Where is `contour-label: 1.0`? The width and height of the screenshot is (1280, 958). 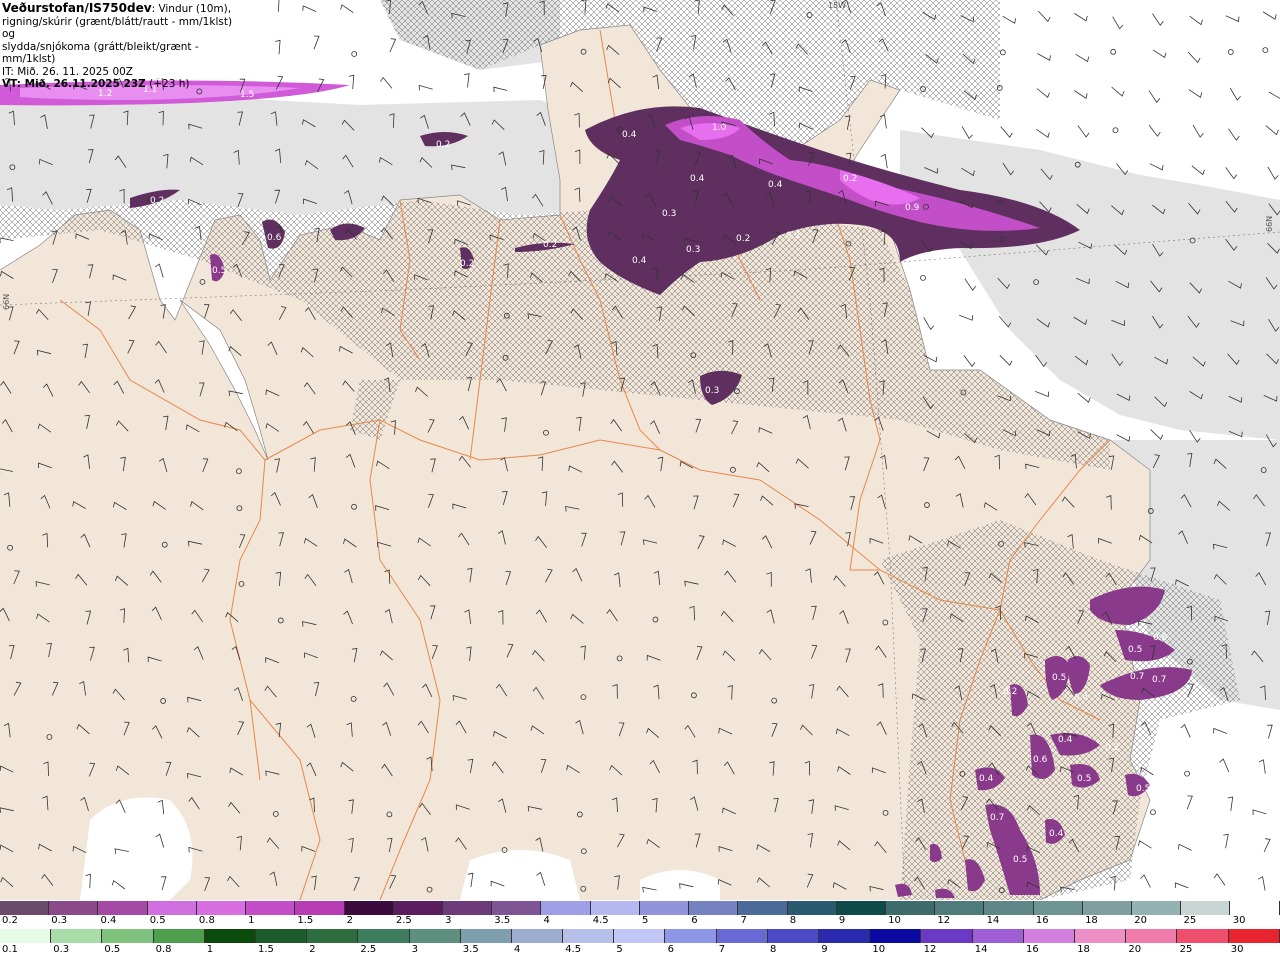
contour-label: 1.0 is located at coordinates (719, 128).